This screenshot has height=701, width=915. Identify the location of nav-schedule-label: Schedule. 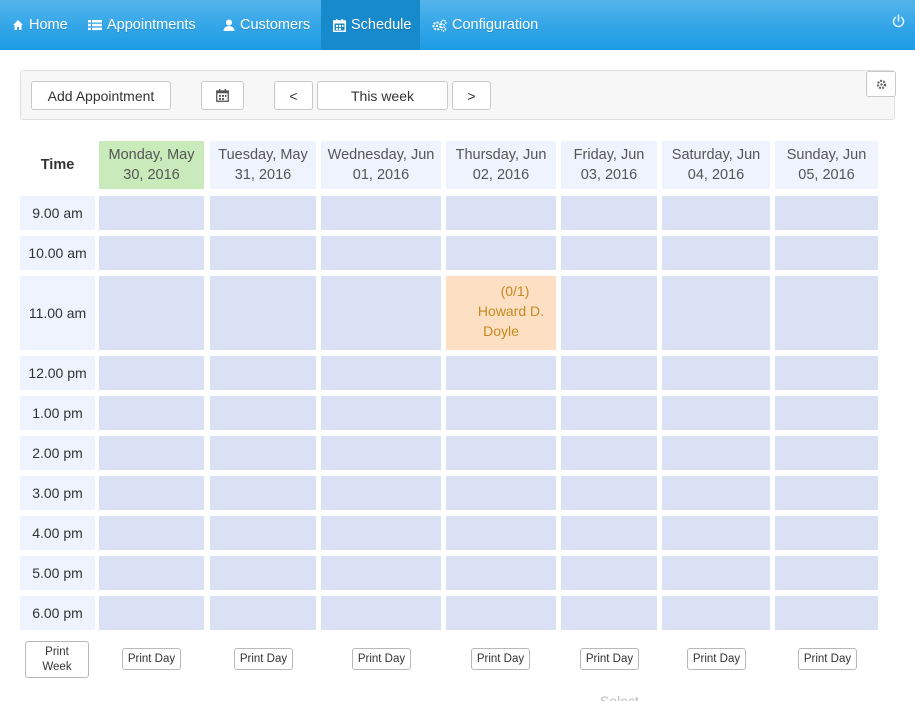
(381, 25).